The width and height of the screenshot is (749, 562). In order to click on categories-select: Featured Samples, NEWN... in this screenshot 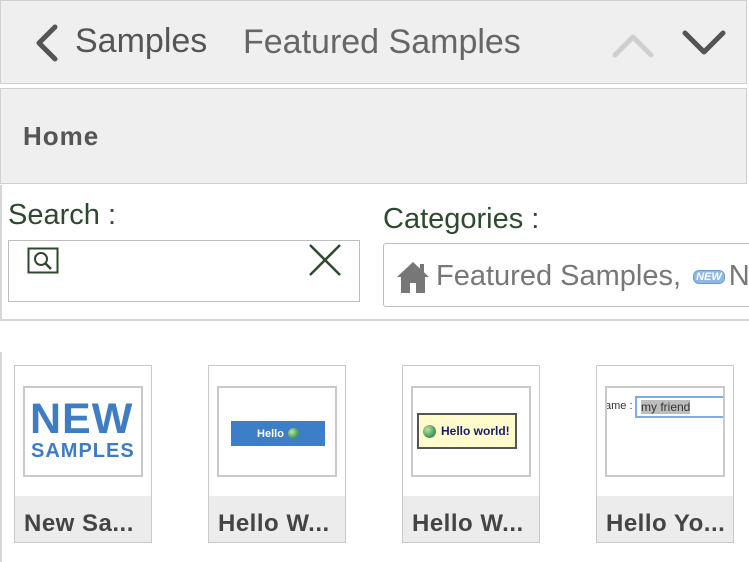, I will do `click(566, 275)`.